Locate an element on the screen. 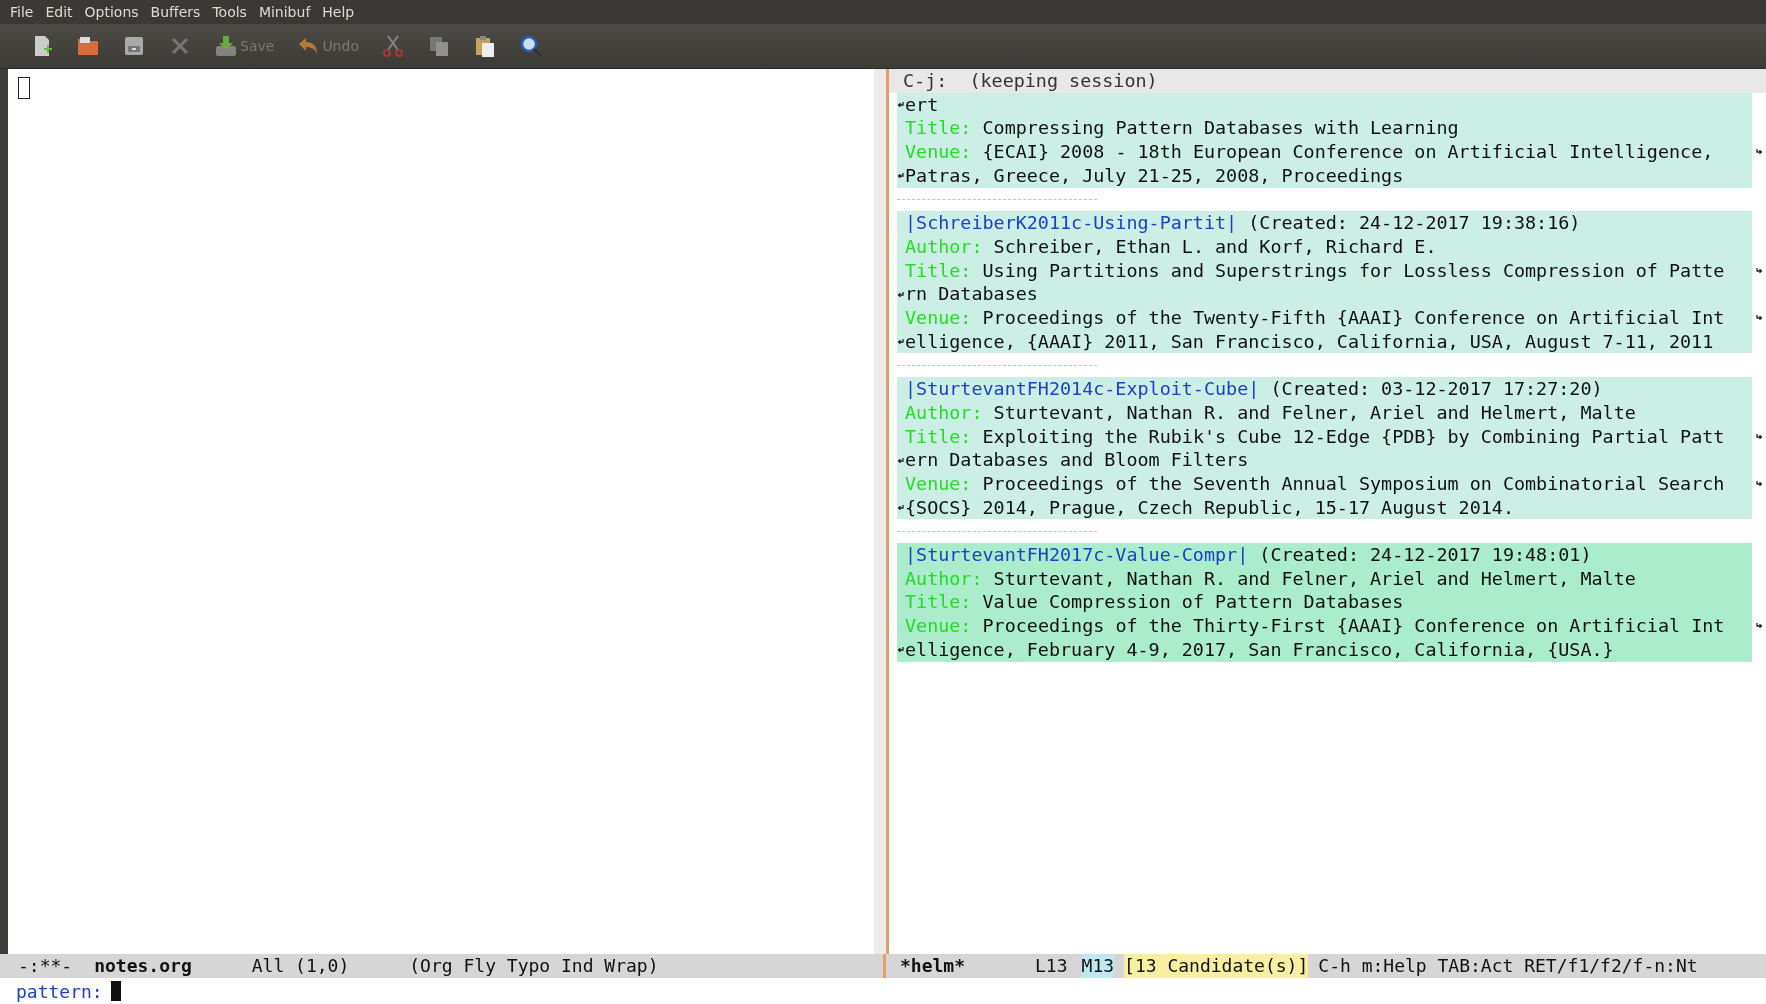 The image size is (1766, 1004). field-value: {ECAI} 2008 - 18th European Conference on Artificial Intelligence, is located at coordinates (1348, 152).